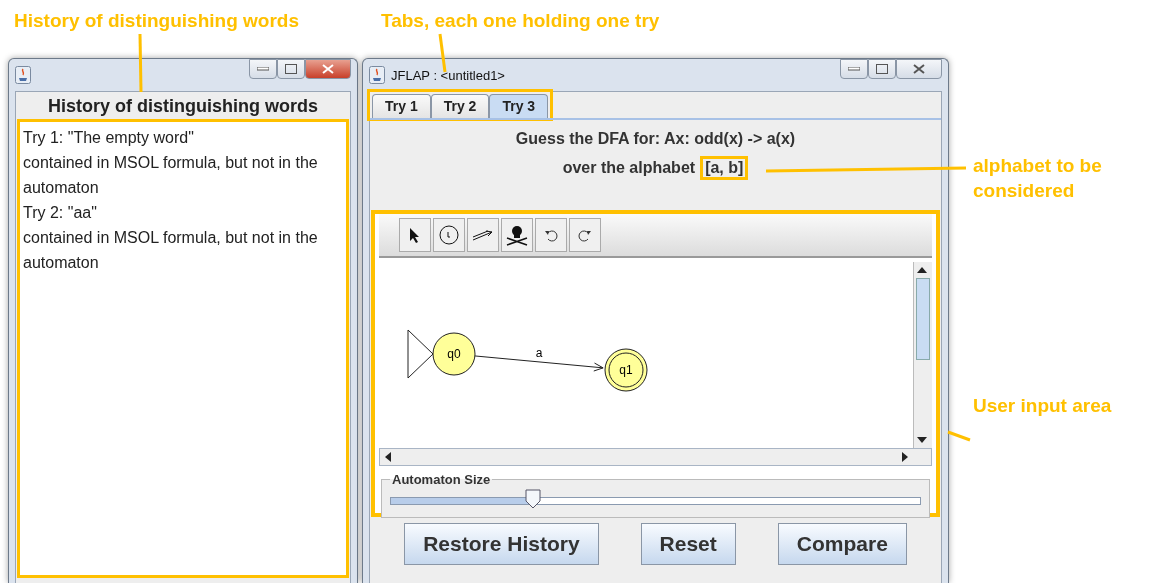 Image resolution: width=1162 pixels, height=583 pixels. I want to click on alphabet-text: [a, b], so click(724, 168).